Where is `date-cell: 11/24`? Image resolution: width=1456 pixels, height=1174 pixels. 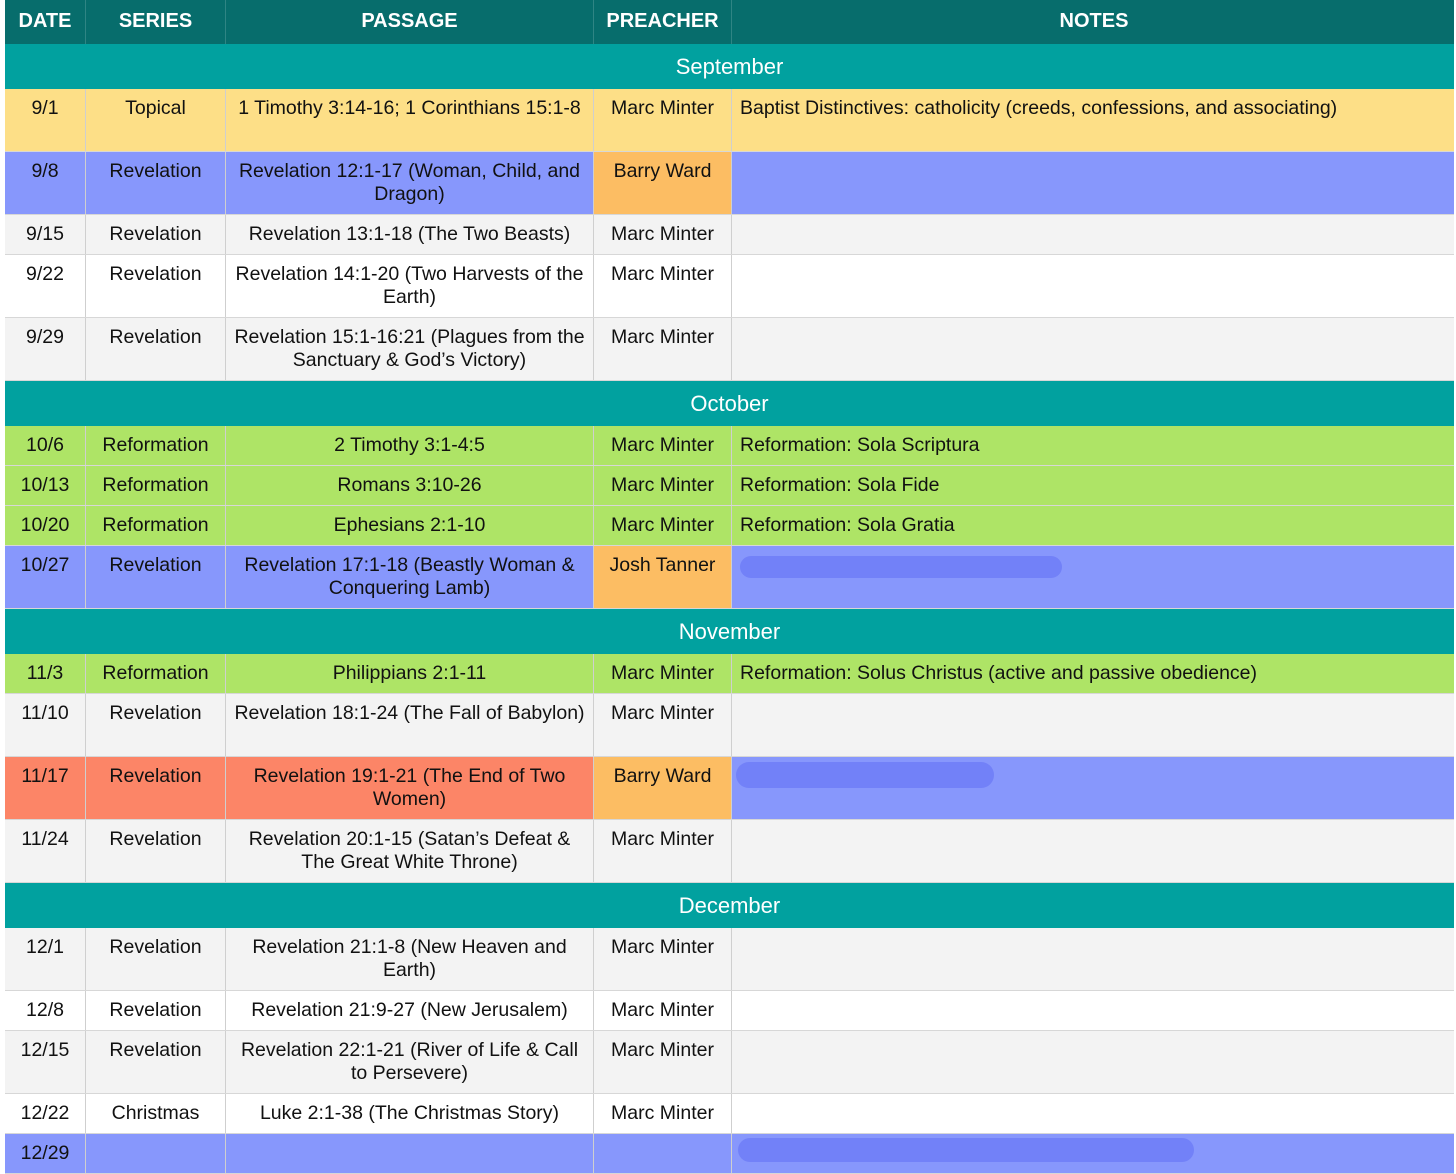 date-cell: 11/24 is located at coordinates (45, 851).